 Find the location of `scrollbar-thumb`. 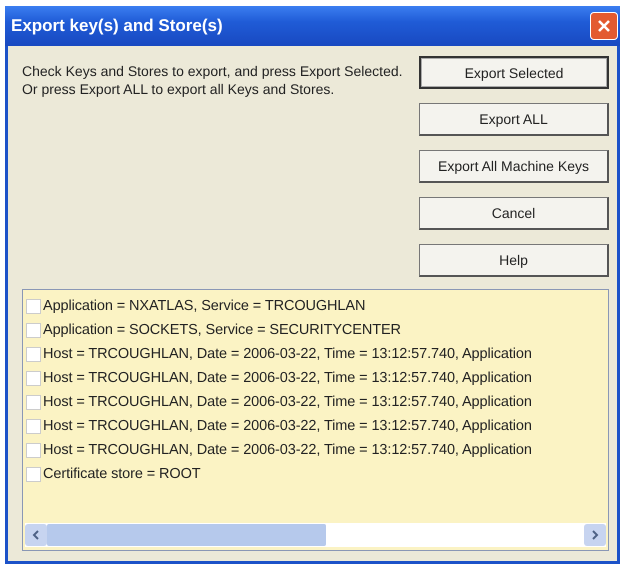

scrollbar-thumb is located at coordinates (186, 535).